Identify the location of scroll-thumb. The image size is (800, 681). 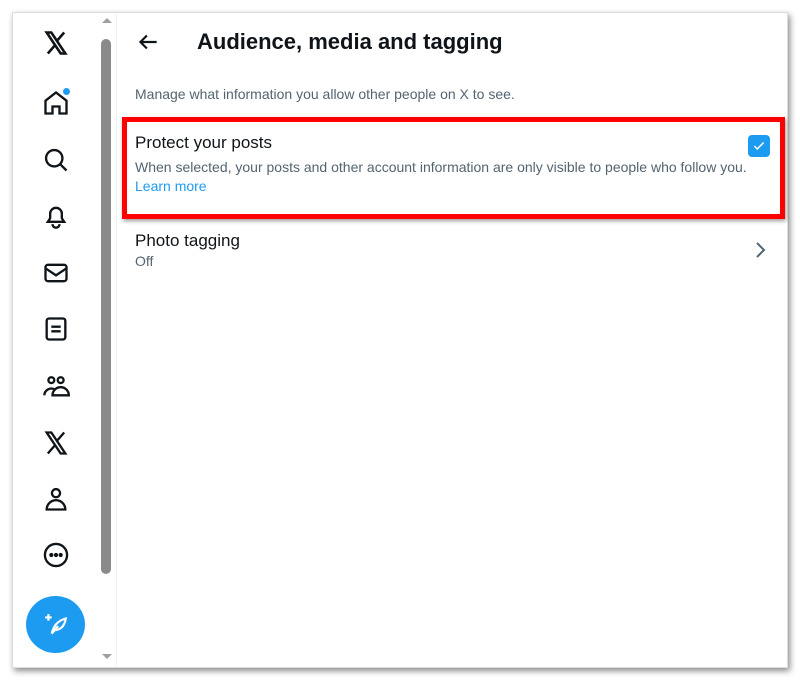
(106, 306).